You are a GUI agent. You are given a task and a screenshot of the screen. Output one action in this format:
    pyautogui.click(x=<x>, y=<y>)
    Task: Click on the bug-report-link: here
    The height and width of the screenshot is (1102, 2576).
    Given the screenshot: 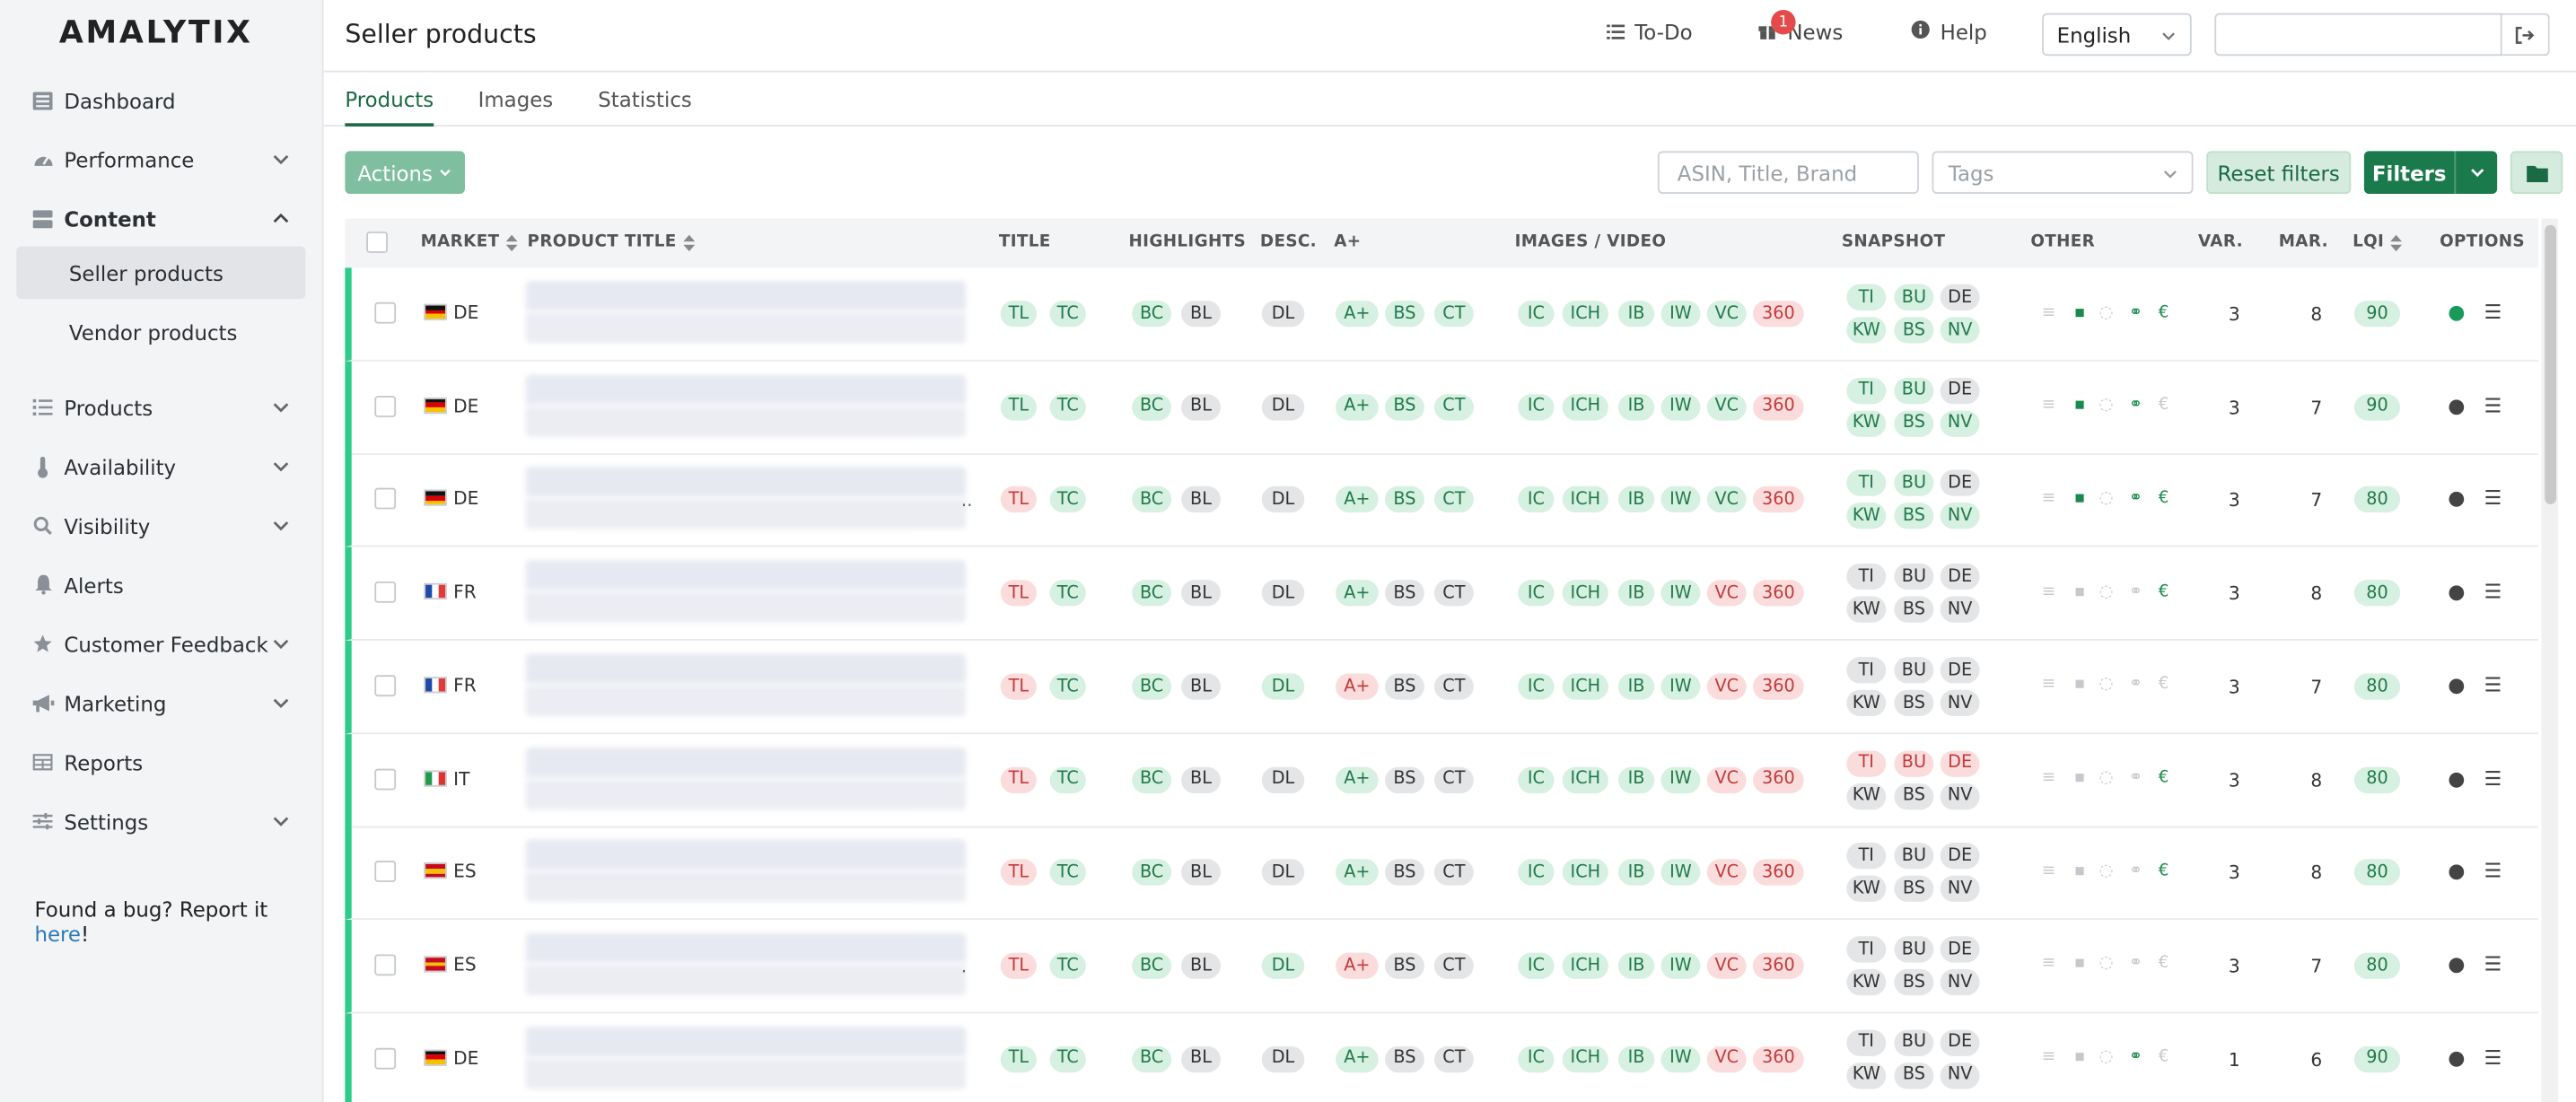 What is the action you would take?
    pyautogui.click(x=57, y=934)
    